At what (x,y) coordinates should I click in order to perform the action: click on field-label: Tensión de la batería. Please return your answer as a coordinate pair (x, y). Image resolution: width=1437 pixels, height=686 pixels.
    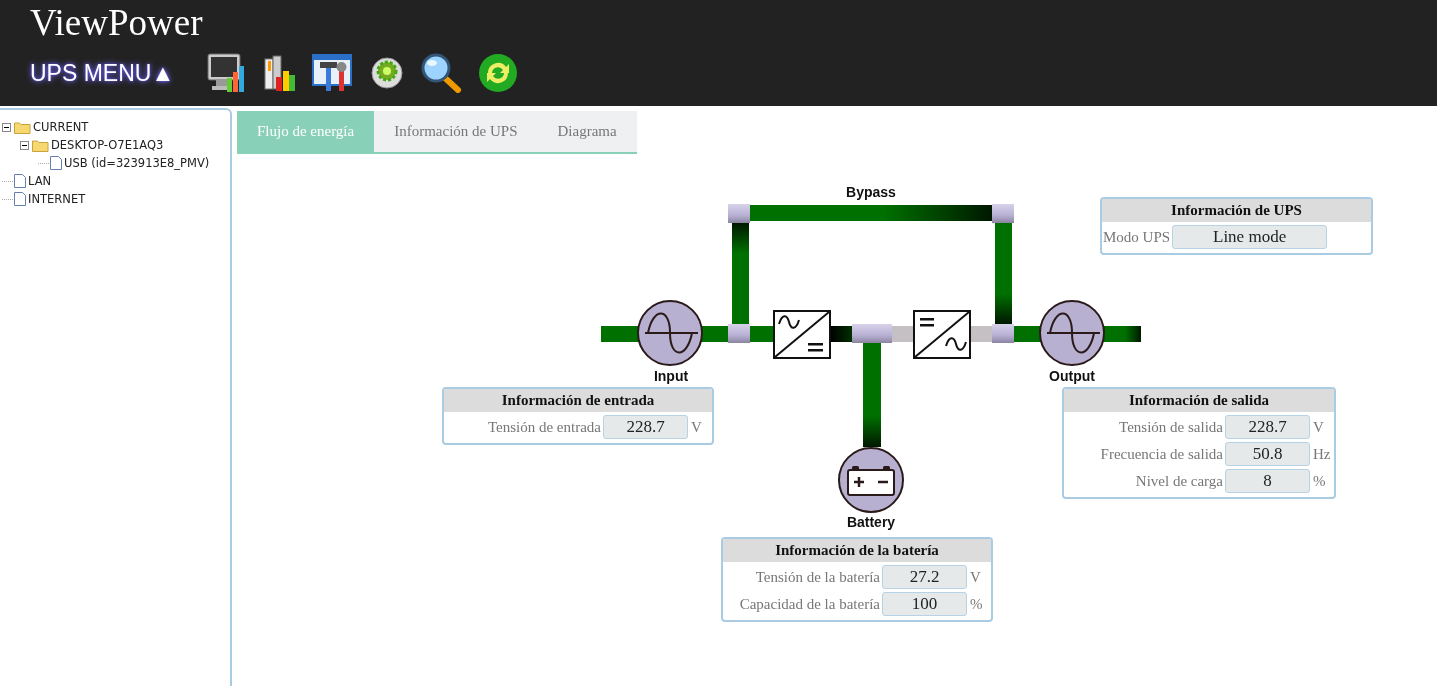
    Looking at the image, I should click on (817, 577).